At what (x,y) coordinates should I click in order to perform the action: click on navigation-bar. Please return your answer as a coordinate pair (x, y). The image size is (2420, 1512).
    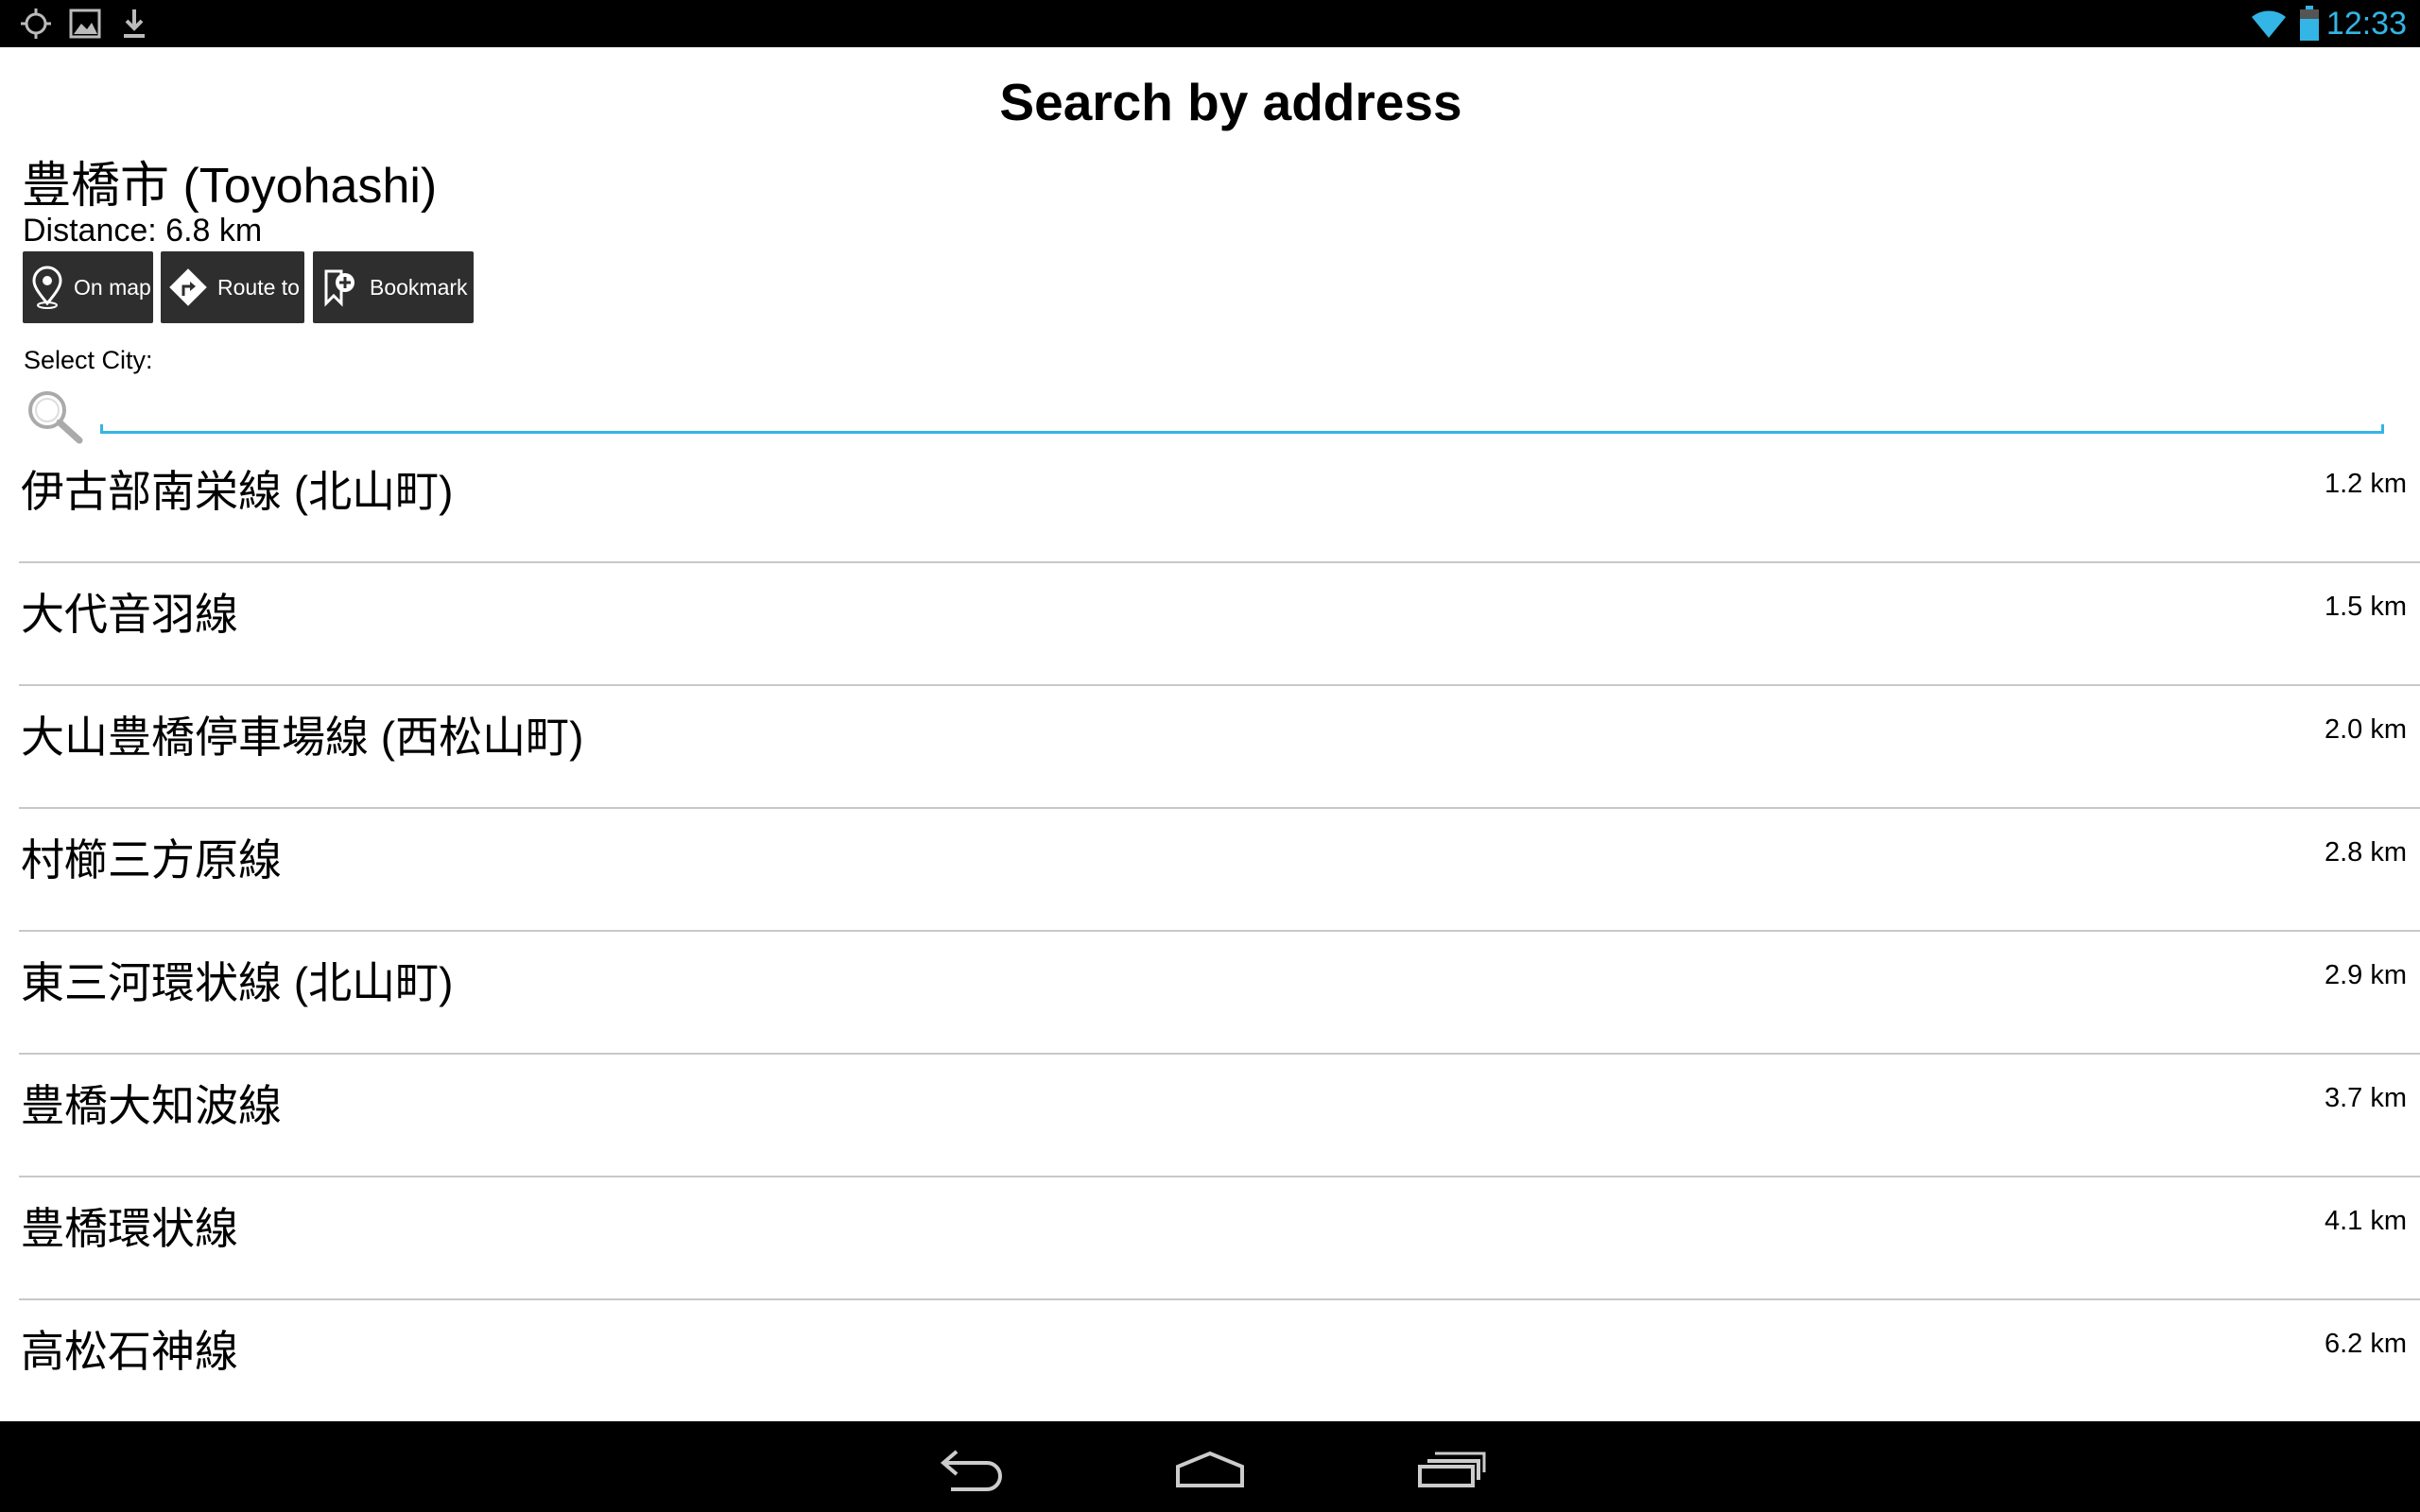
    Looking at the image, I should click on (1210, 1466).